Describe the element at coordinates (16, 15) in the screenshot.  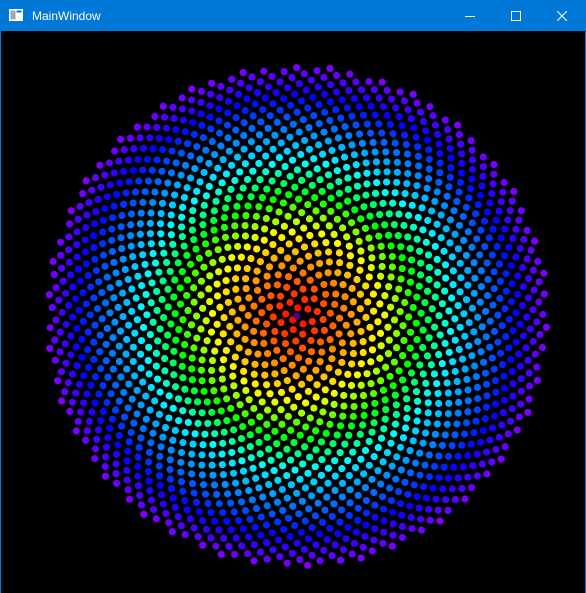
I see `window-app-icon` at that location.